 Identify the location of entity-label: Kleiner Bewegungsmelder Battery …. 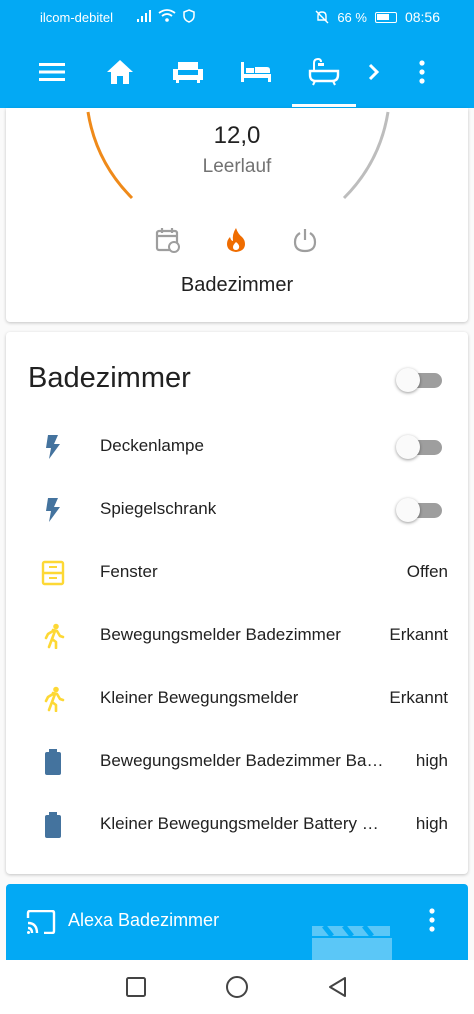
(239, 823).